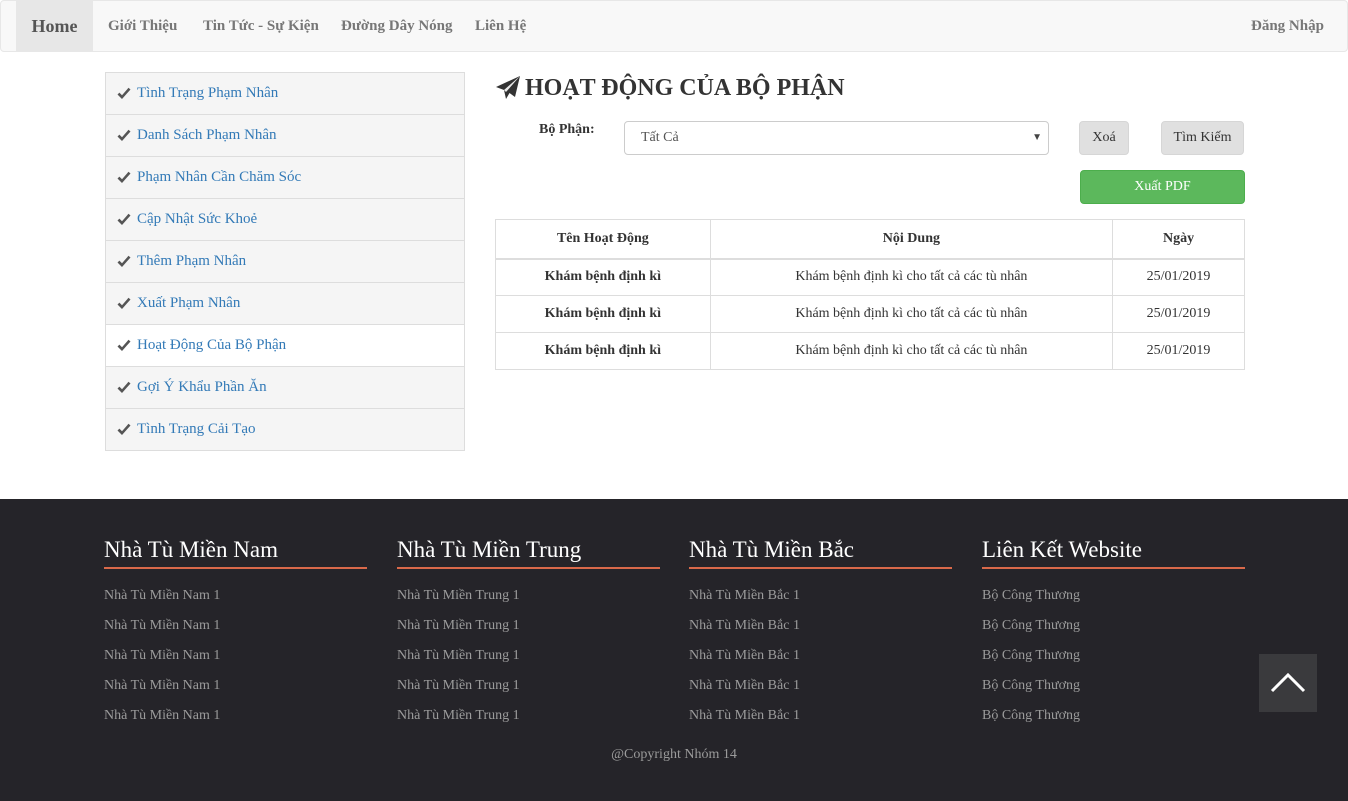 The image size is (1348, 801). Describe the element at coordinates (1287, 26) in the screenshot. I see `login-link: Đăng Nhập` at that location.